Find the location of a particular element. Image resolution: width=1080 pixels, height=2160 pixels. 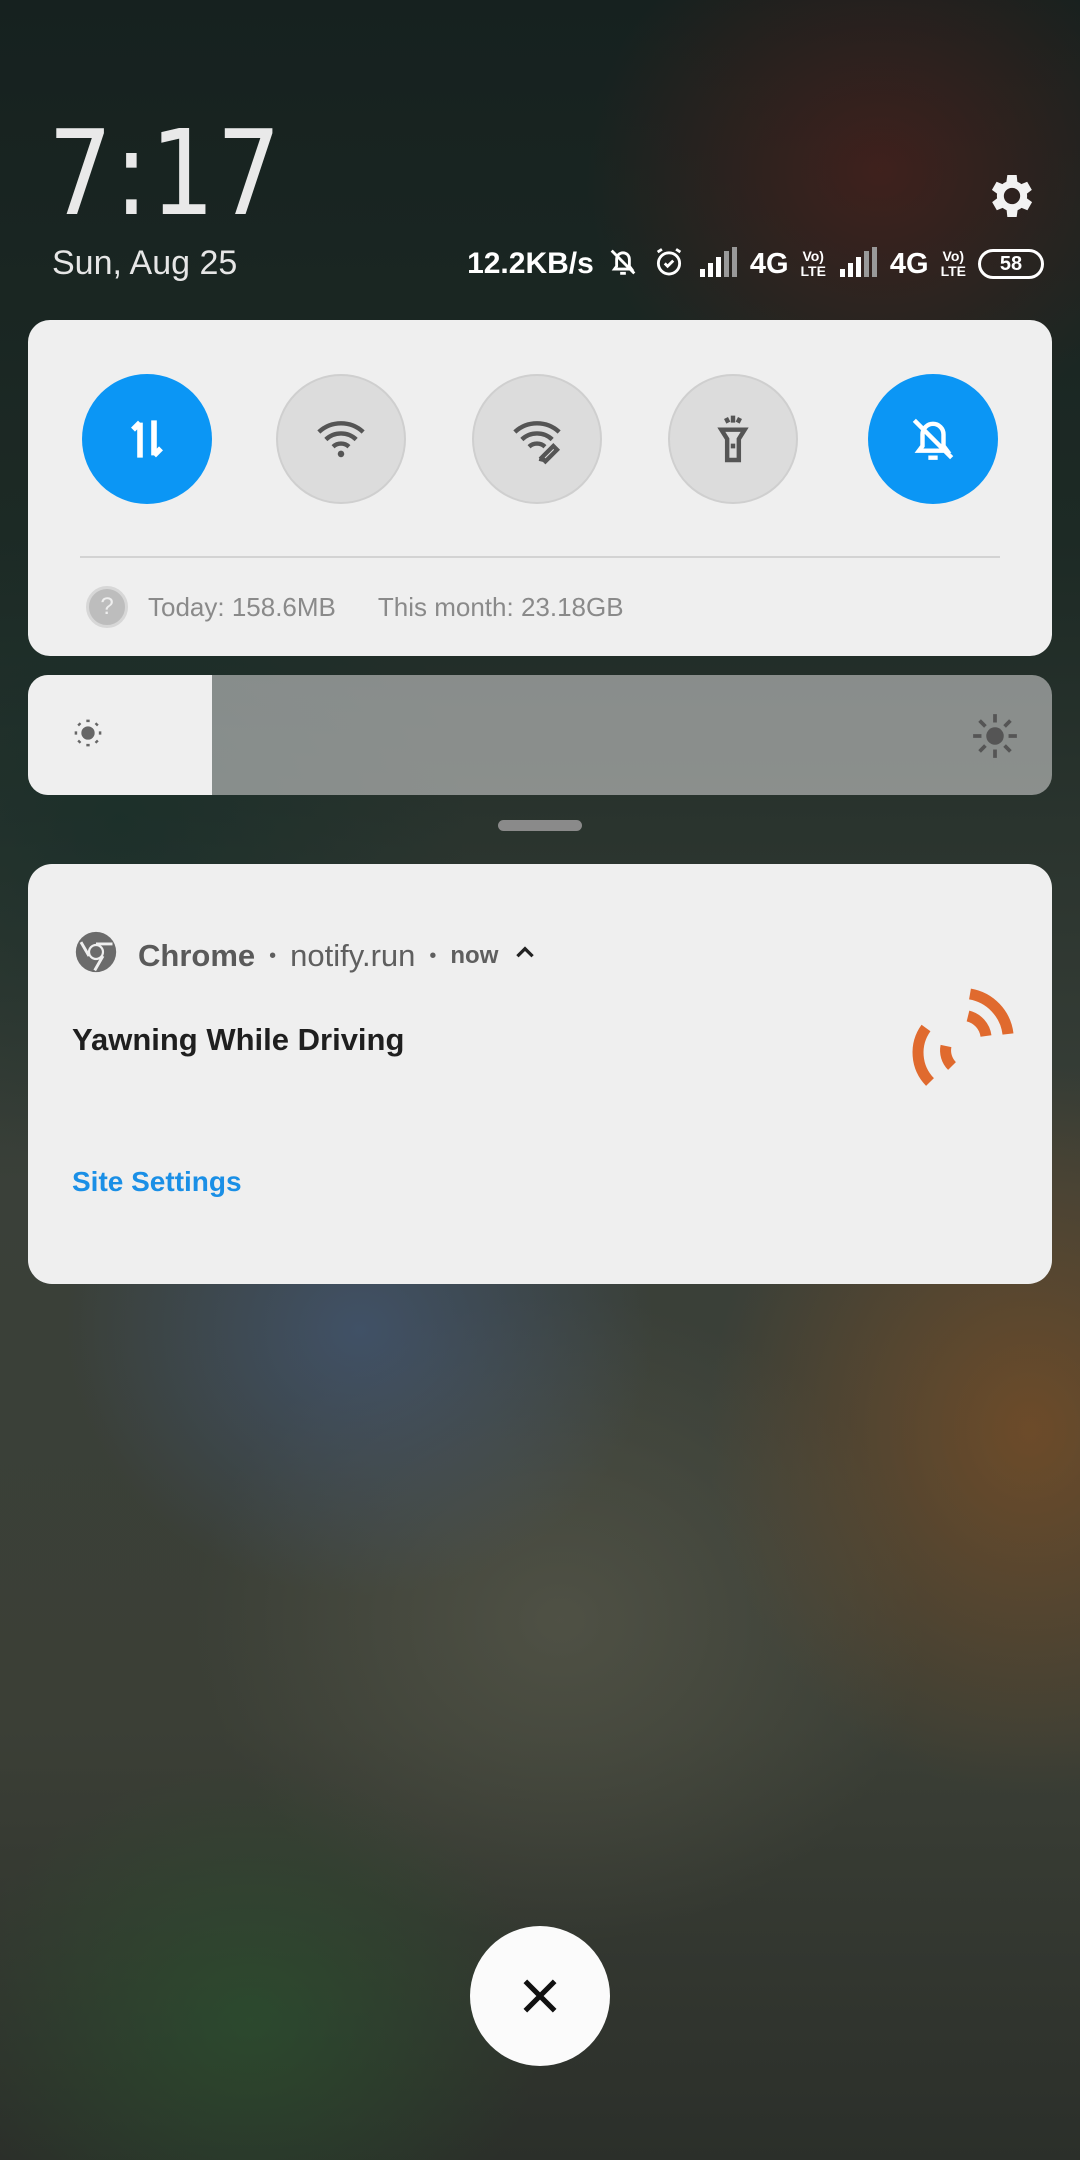

data-usage: ? Today: 158.6MB This month: 23.18GB is located at coordinates (355, 607).